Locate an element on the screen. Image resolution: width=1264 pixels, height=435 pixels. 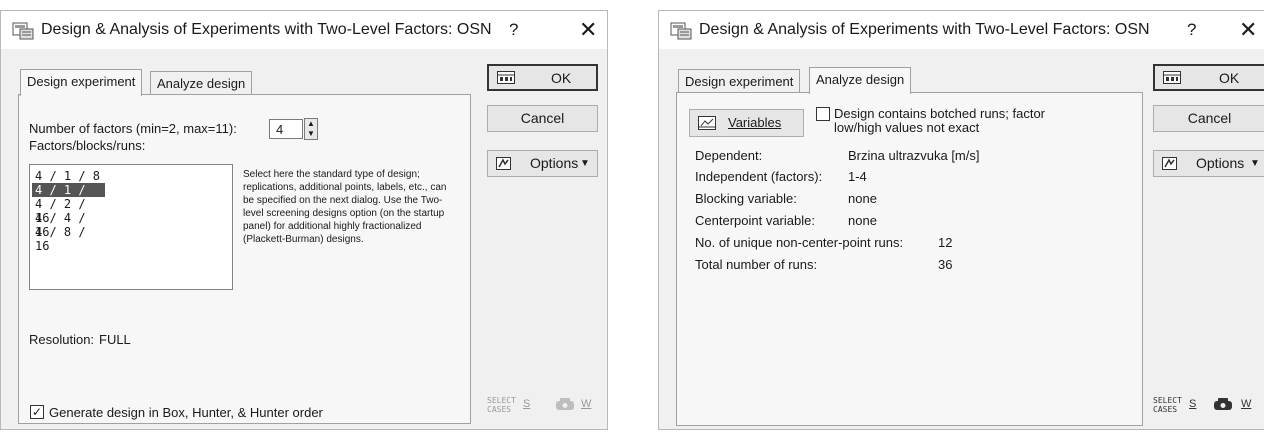
dependent-value: Brzina ultrazvuka [m/s] is located at coordinates (914, 155).